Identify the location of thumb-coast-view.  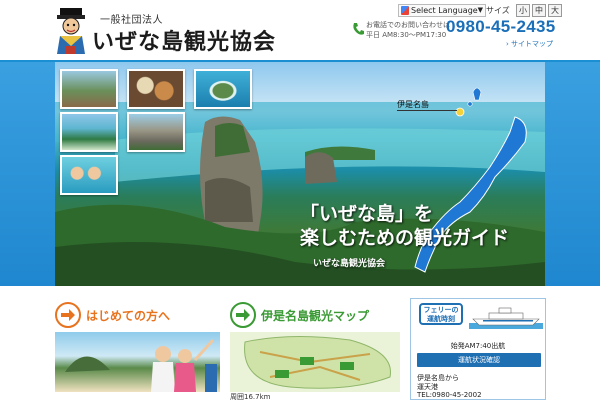
(89, 132).